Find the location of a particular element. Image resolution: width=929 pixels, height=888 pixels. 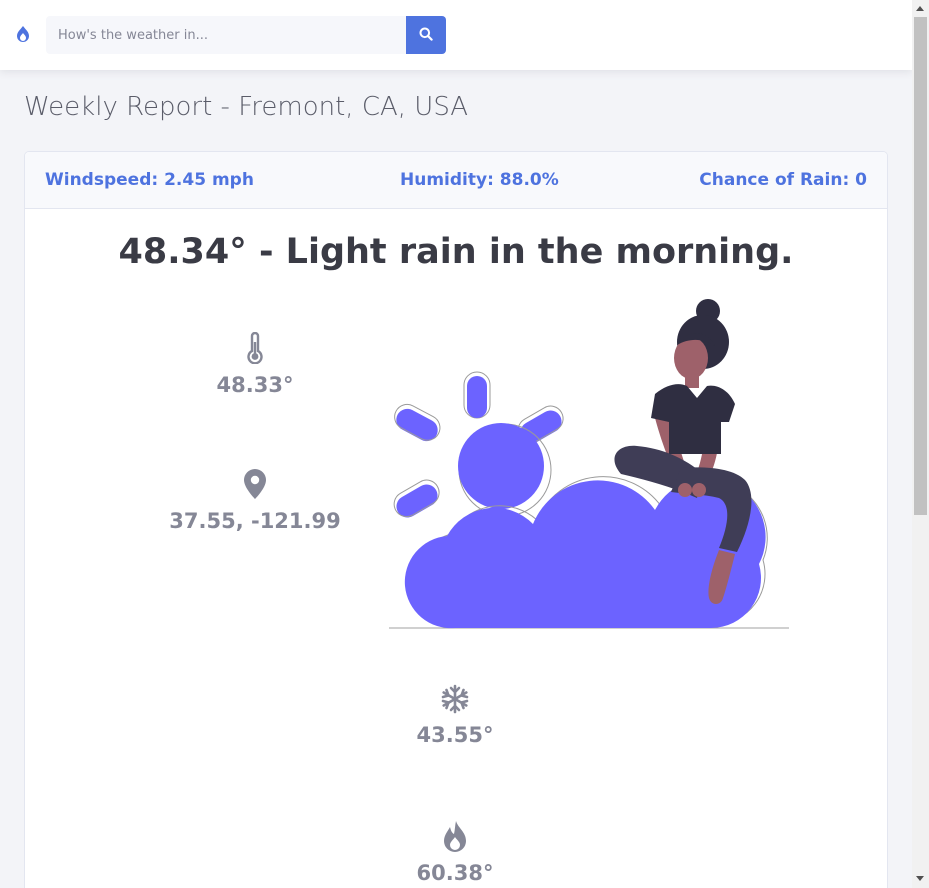

search-icon is located at coordinates (426, 35).